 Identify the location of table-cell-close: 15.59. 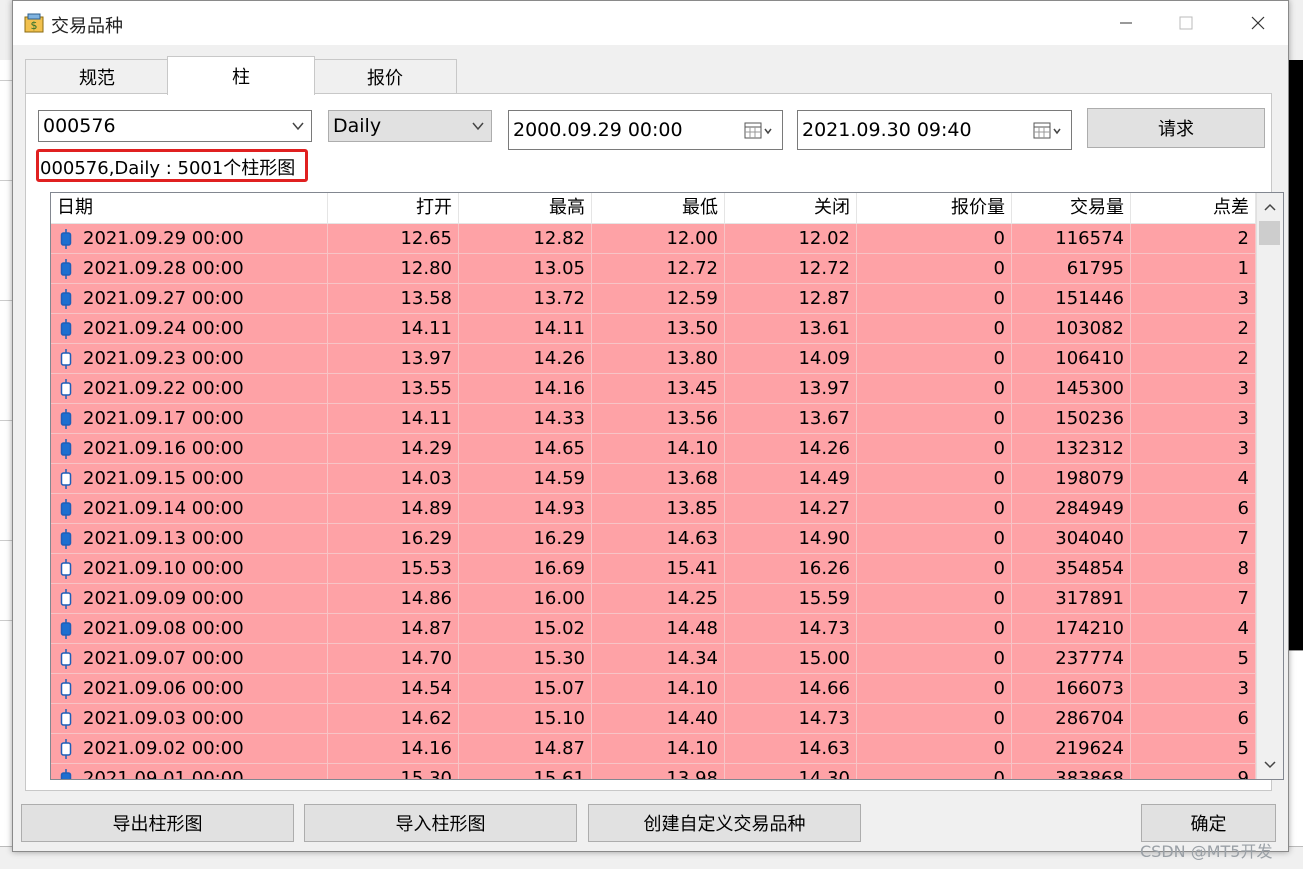
(791, 599).